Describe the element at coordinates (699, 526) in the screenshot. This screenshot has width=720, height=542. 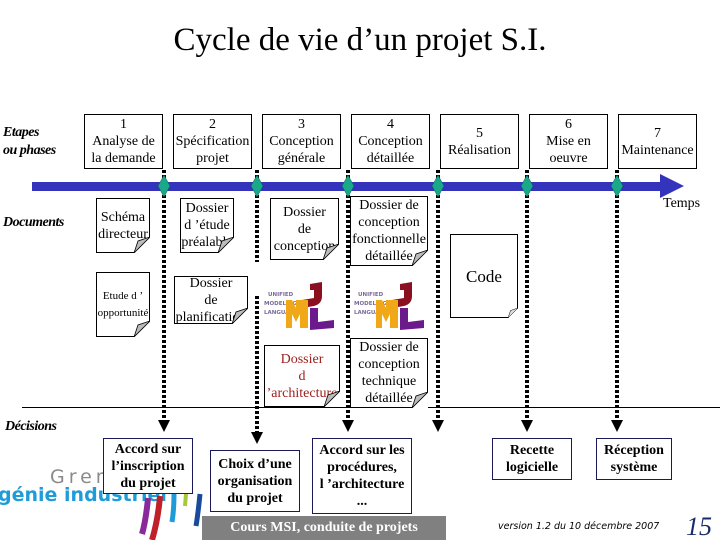
I see `page-number: 15` at that location.